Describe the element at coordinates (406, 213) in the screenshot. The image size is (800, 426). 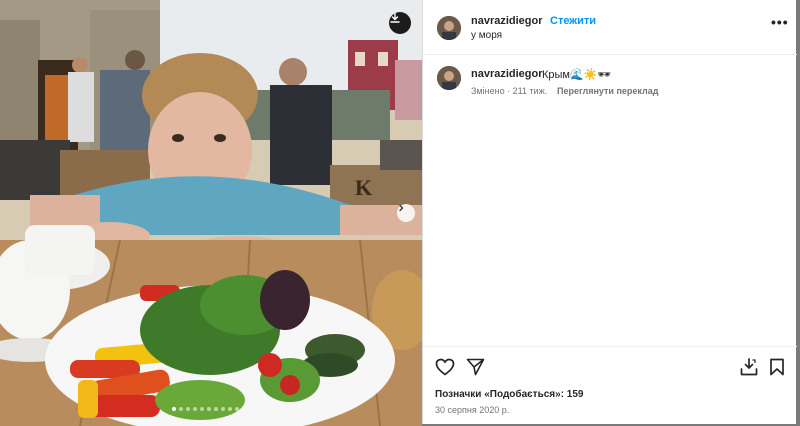
I see `carousel-next-button` at that location.